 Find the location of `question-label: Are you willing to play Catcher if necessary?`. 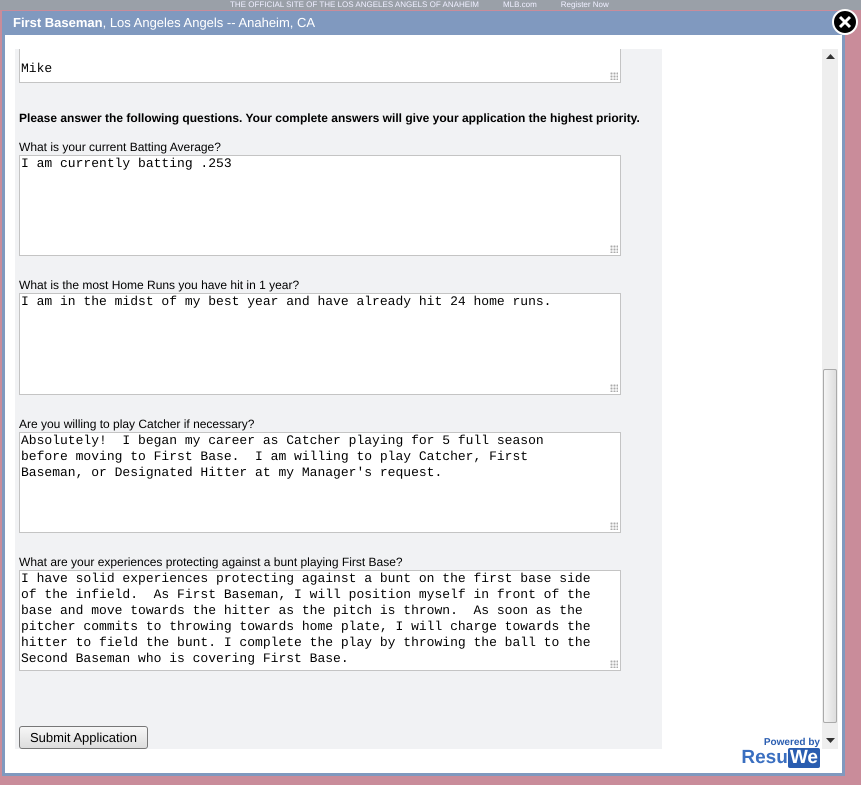

question-label: Are you willing to play Catcher if necessary? is located at coordinates (136, 423).